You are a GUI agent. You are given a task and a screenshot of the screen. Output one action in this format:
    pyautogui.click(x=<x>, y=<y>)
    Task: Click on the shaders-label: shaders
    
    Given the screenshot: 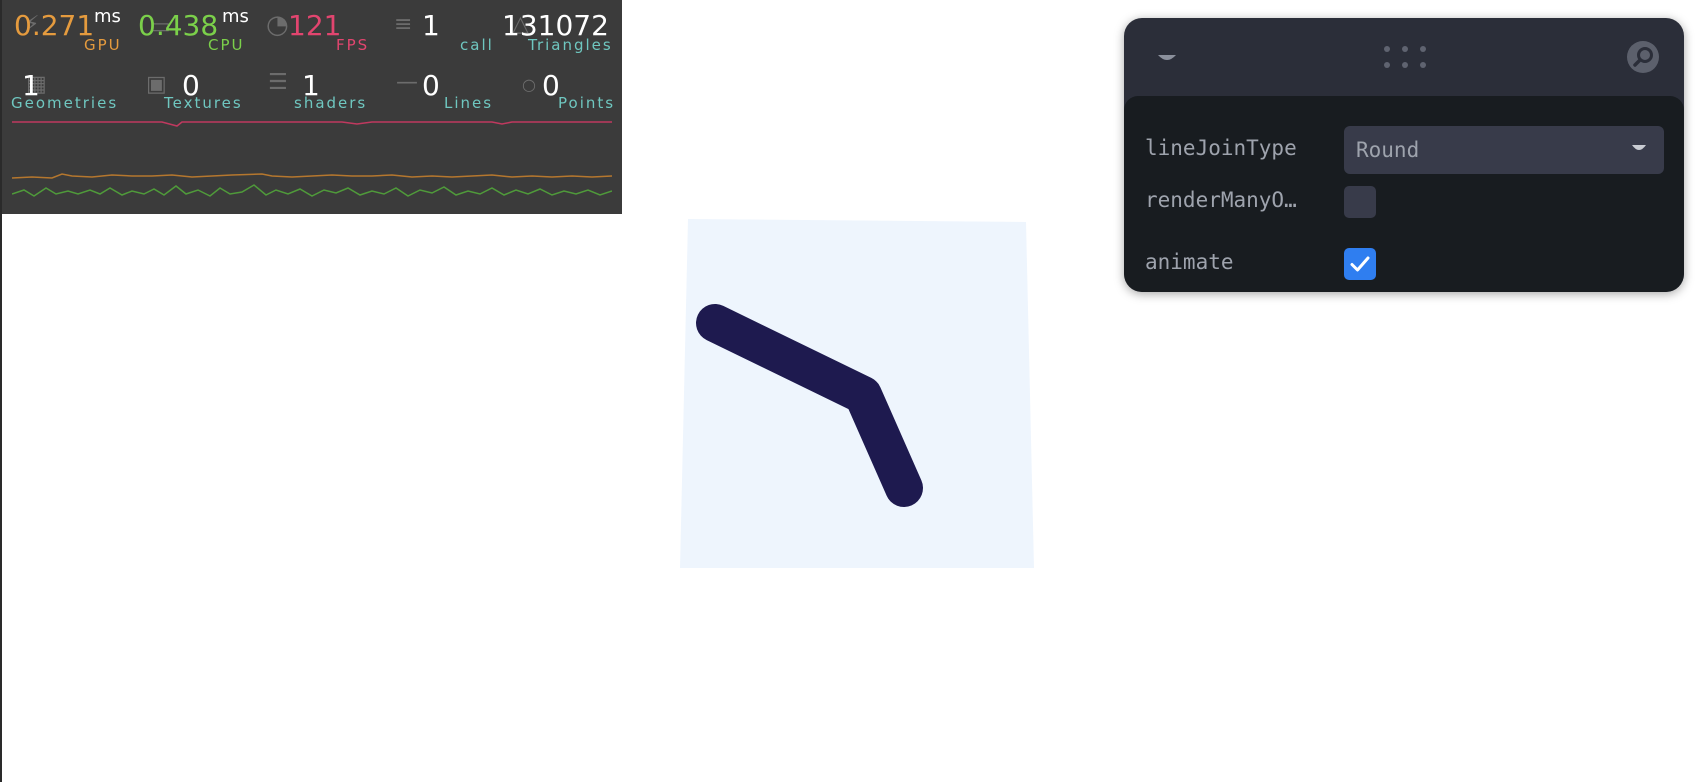 What is the action you would take?
    pyautogui.click(x=331, y=103)
    